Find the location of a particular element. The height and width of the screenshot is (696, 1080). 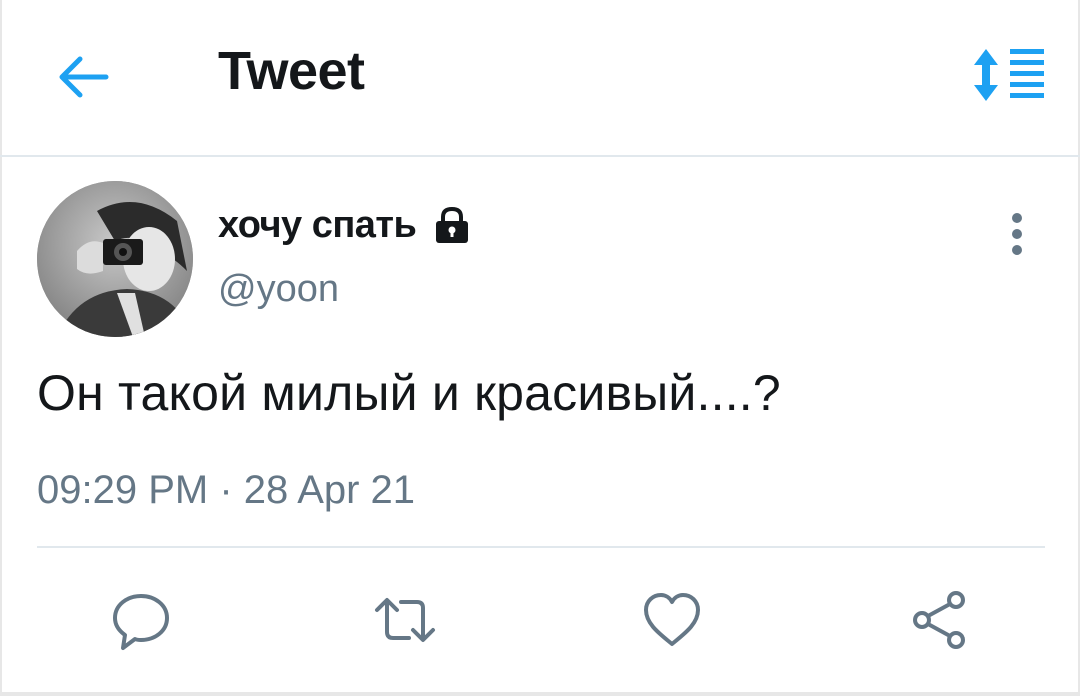

retweet-icon is located at coordinates (405, 620).